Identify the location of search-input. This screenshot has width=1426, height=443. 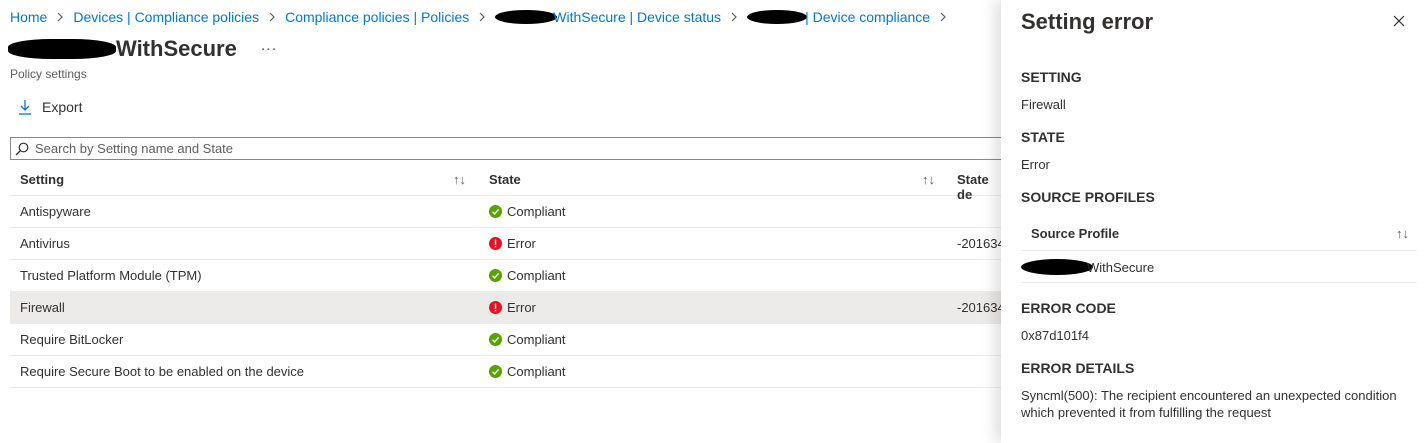
(485, 148).